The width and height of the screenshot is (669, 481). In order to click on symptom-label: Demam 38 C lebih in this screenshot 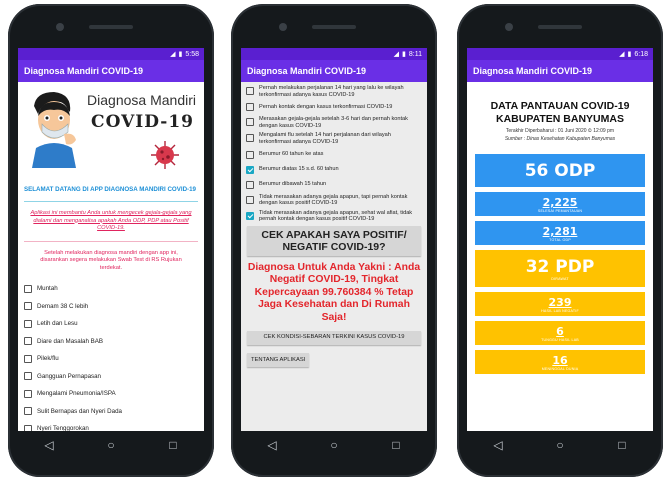, I will do `click(63, 306)`.